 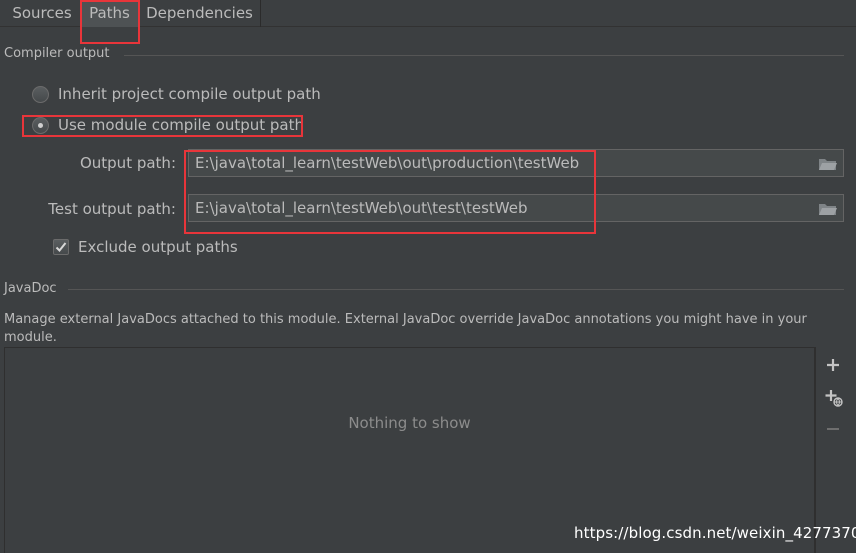 What do you see at coordinates (40, 125) in the screenshot?
I see `radio-button-on-icon` at bounding box center [40, 125].